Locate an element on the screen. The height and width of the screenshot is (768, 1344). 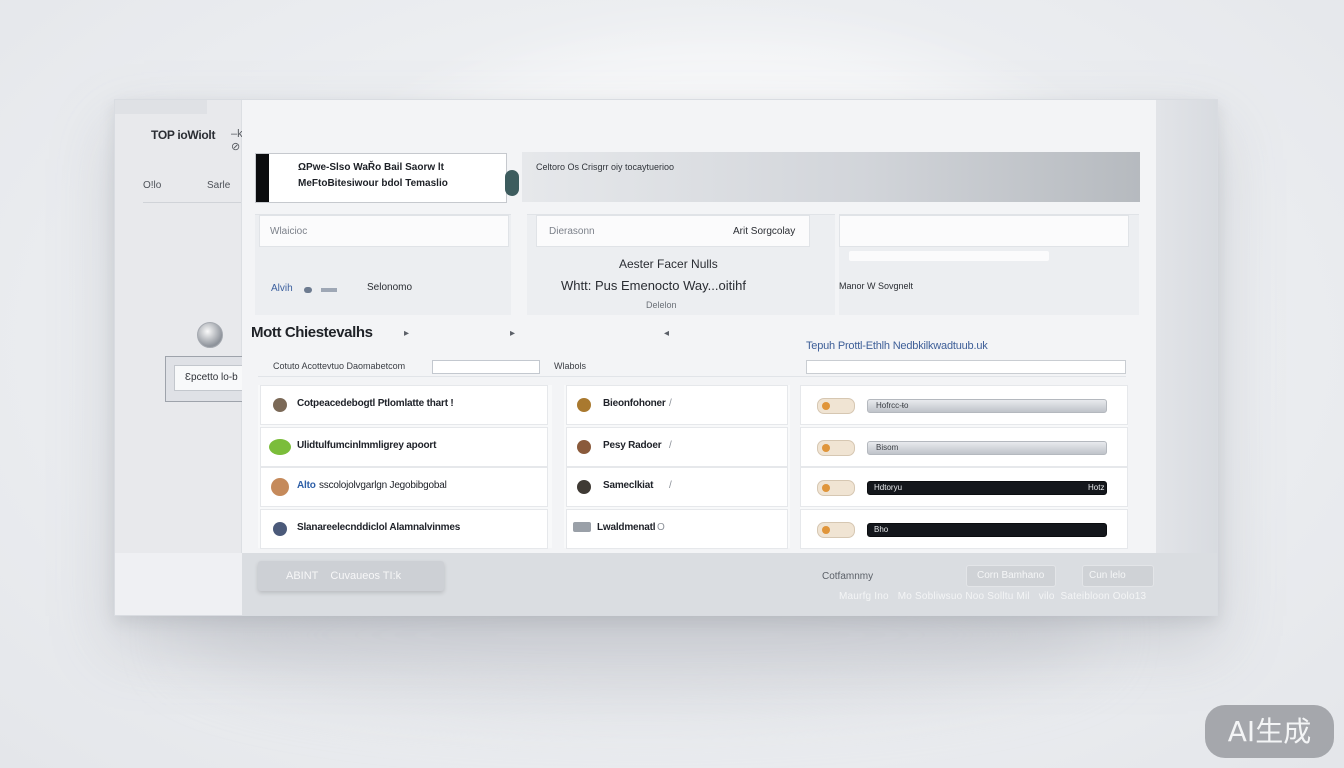
list-item: Bieonfohoner / is located at coordinates (677, 405).